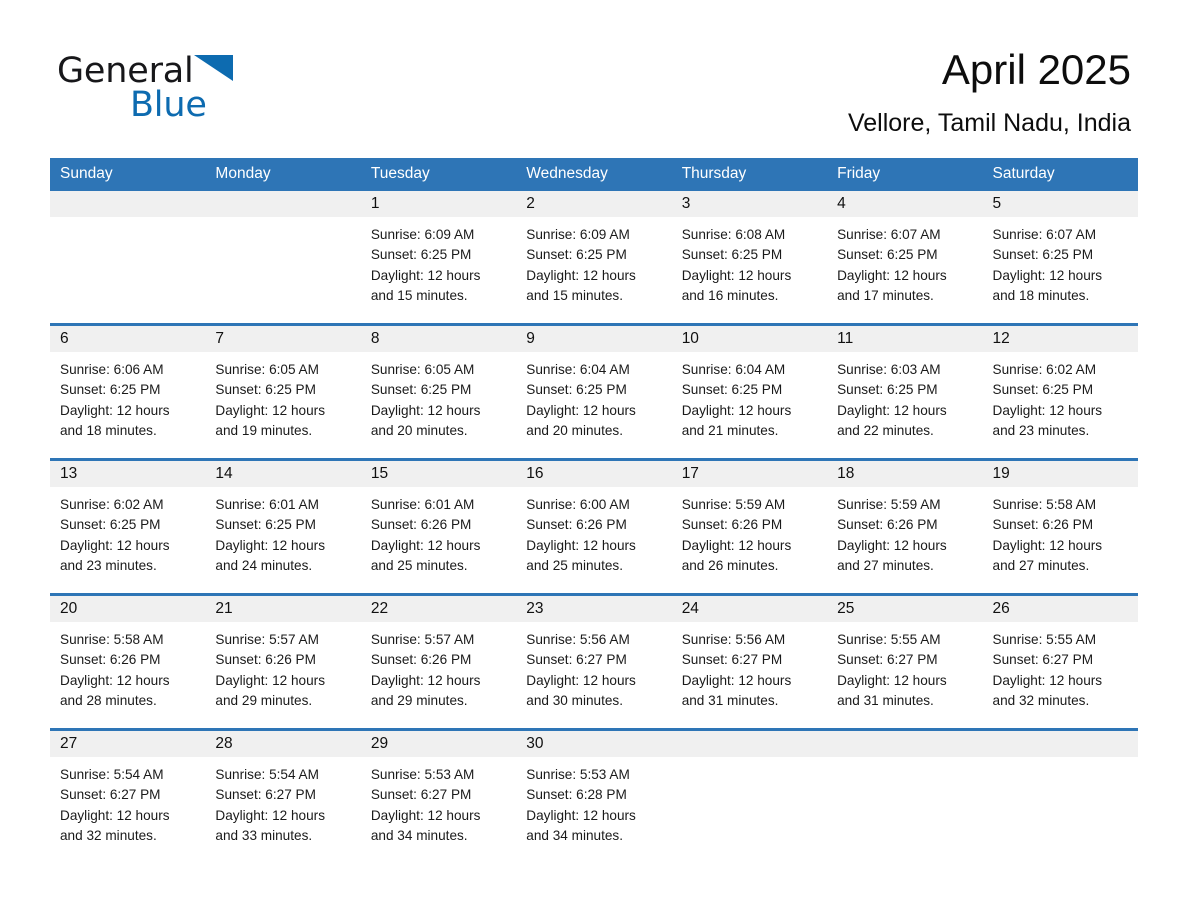 This screenshot has height=918, width=1188. I want to click on day-number-band: 11, so click(905, 339).